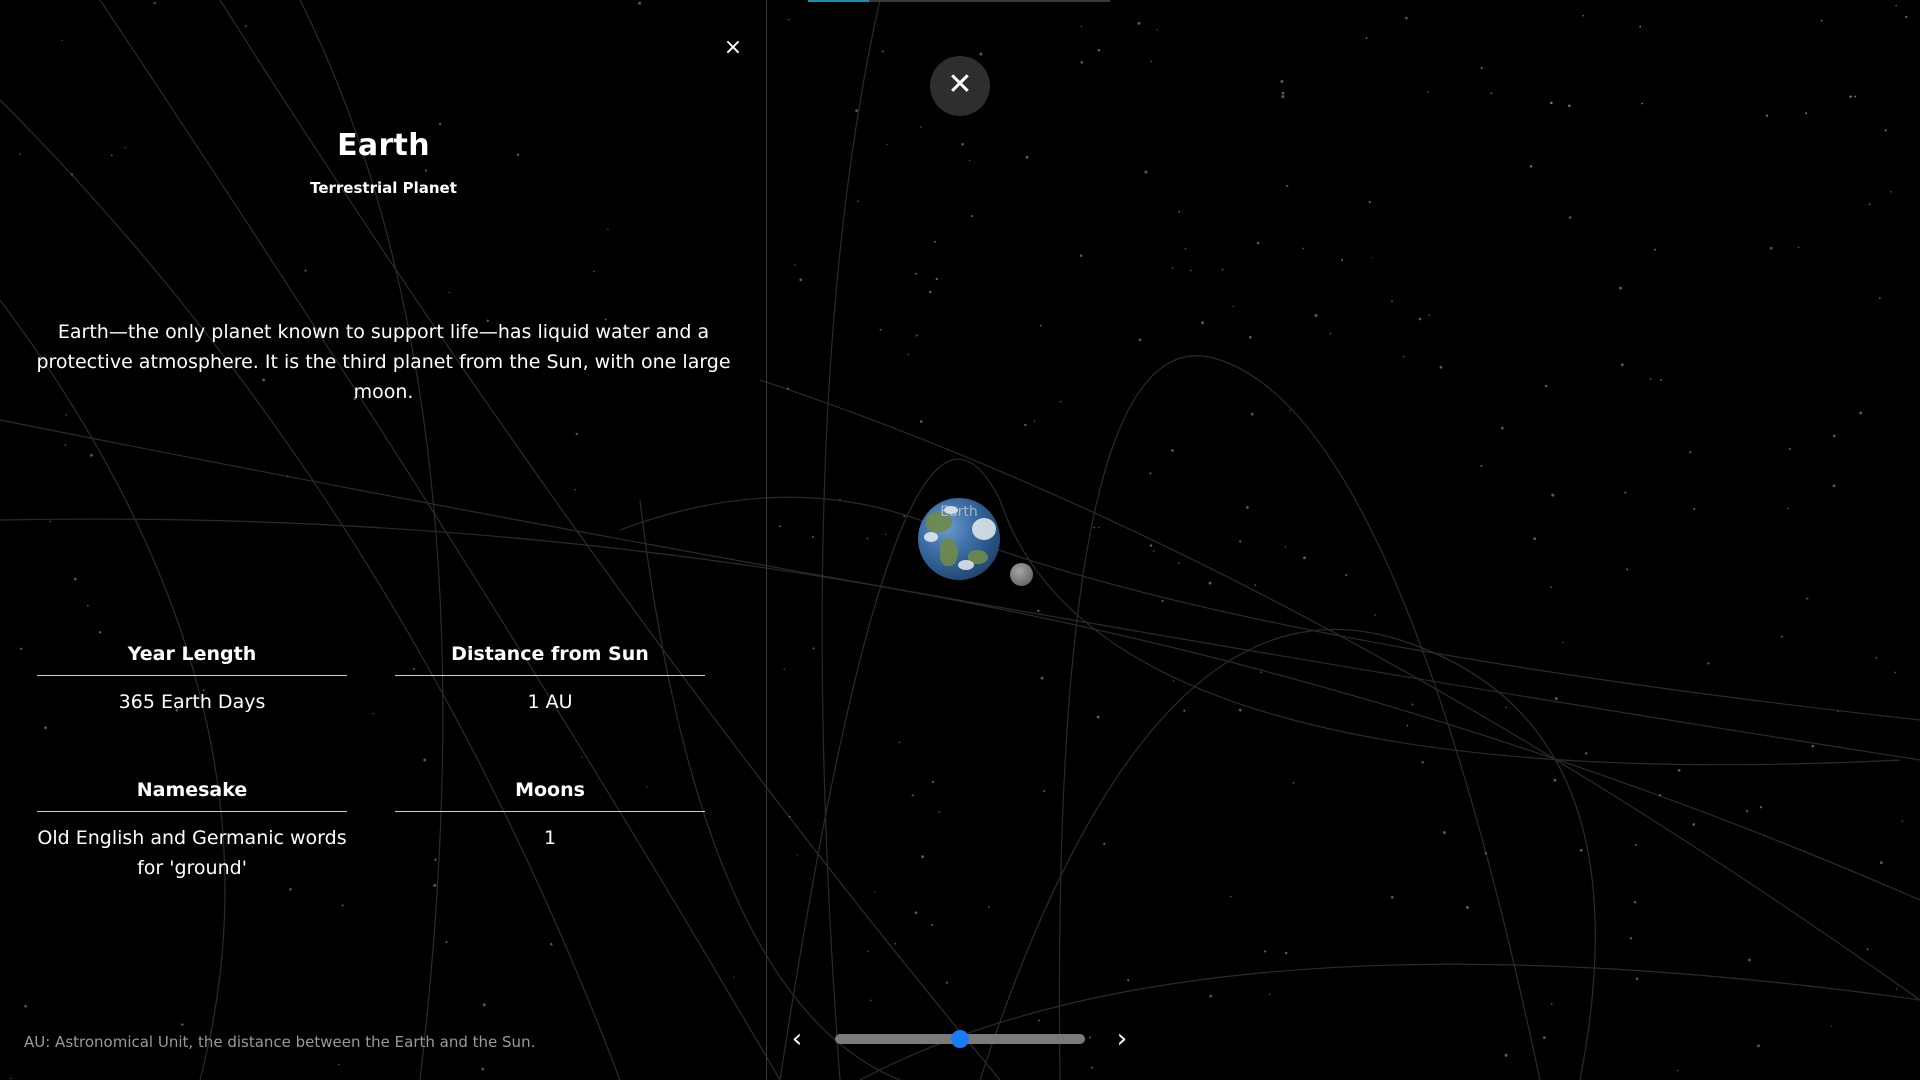 The height and width of the screenshot is (1080, 1920). I want to click on top-progress-tabs, so click(959, 1).